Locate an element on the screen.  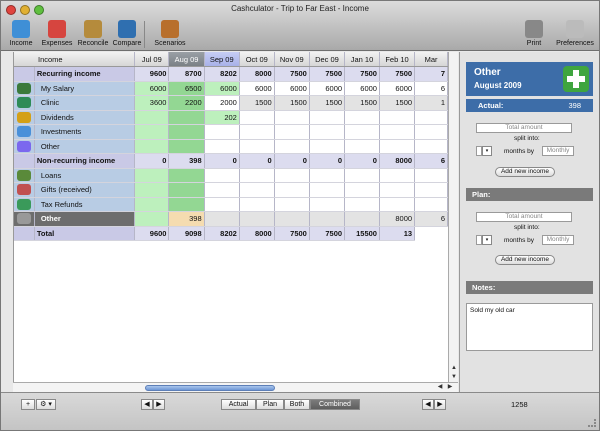
column-header-month: Oct 09 is located at coordinates (257, 59).